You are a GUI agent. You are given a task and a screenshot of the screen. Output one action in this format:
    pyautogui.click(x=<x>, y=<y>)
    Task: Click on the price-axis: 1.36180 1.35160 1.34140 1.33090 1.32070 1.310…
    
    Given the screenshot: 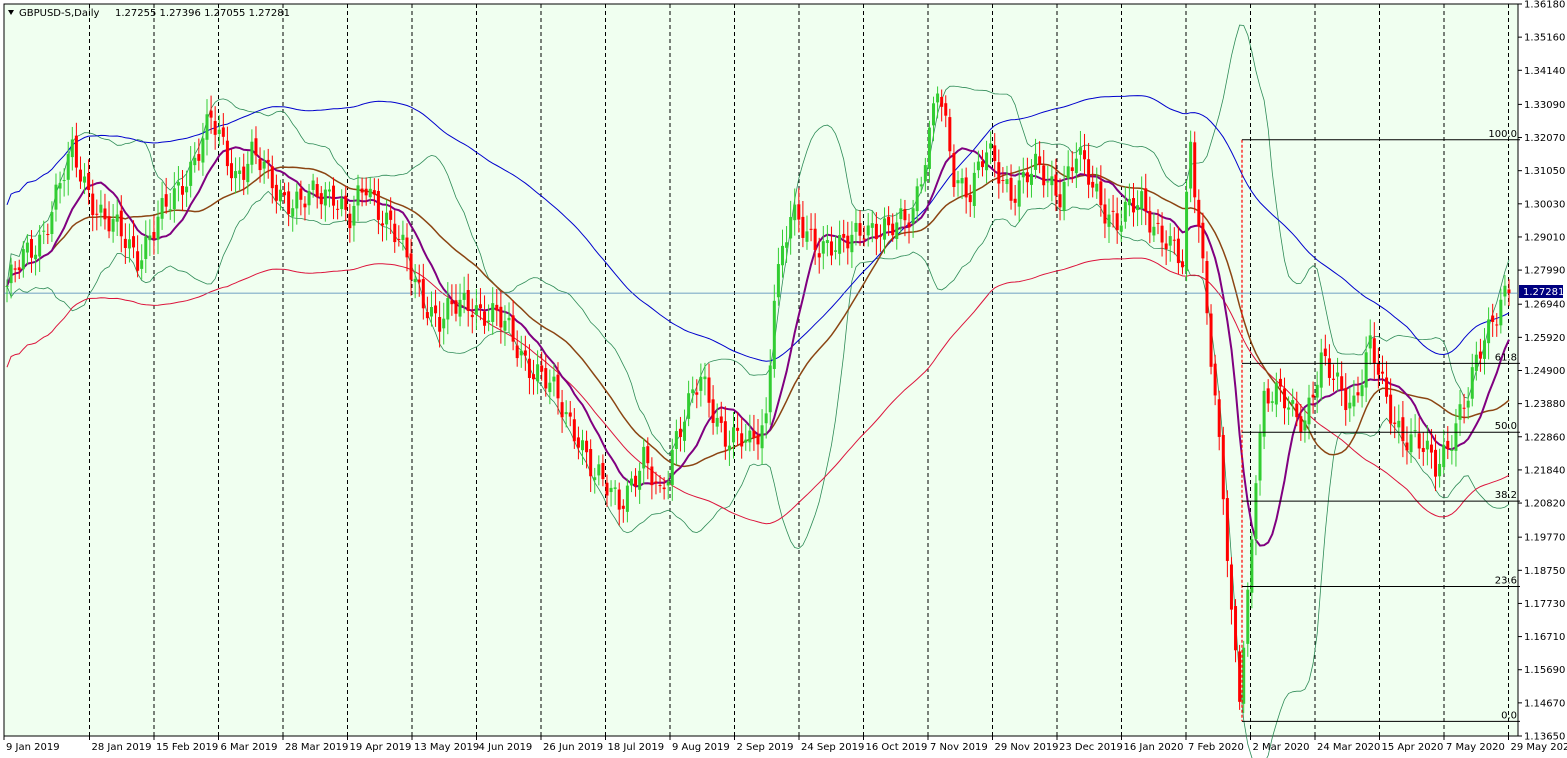 What is the action you would take?
    pyautogui.click(x=1541, y=371)
    